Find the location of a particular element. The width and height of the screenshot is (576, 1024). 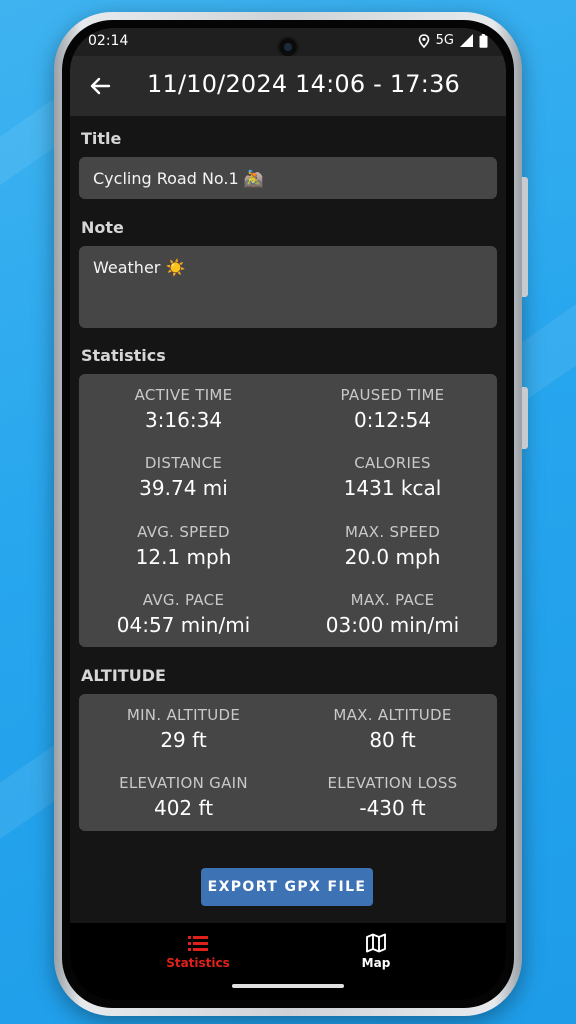

note-field: Weather ☀️ is located at coordinates (288, 287).